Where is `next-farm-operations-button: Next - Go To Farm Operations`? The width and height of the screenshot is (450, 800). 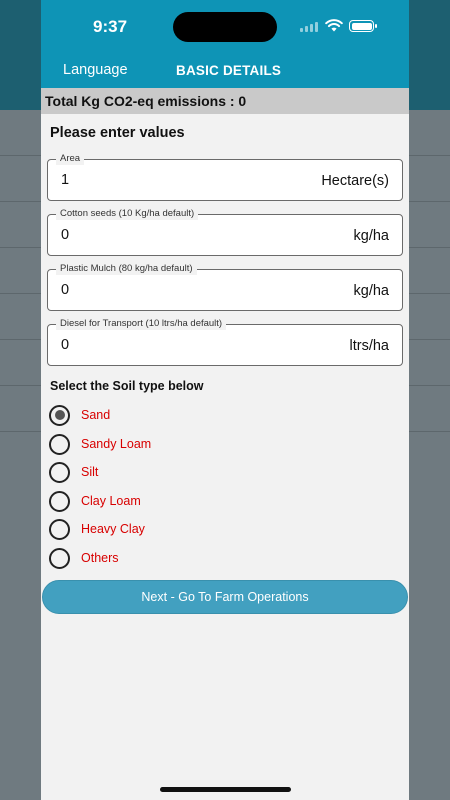 next-farm-operations-button: Next - Go To Farm Operations is located at coordinates (225, 597).